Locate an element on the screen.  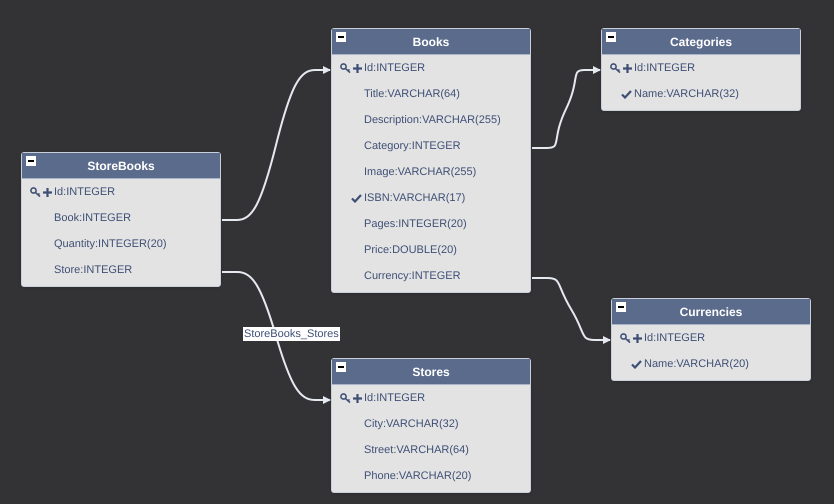
relation-label: StoreBooks_Stores is located at coordinates (291, 334).